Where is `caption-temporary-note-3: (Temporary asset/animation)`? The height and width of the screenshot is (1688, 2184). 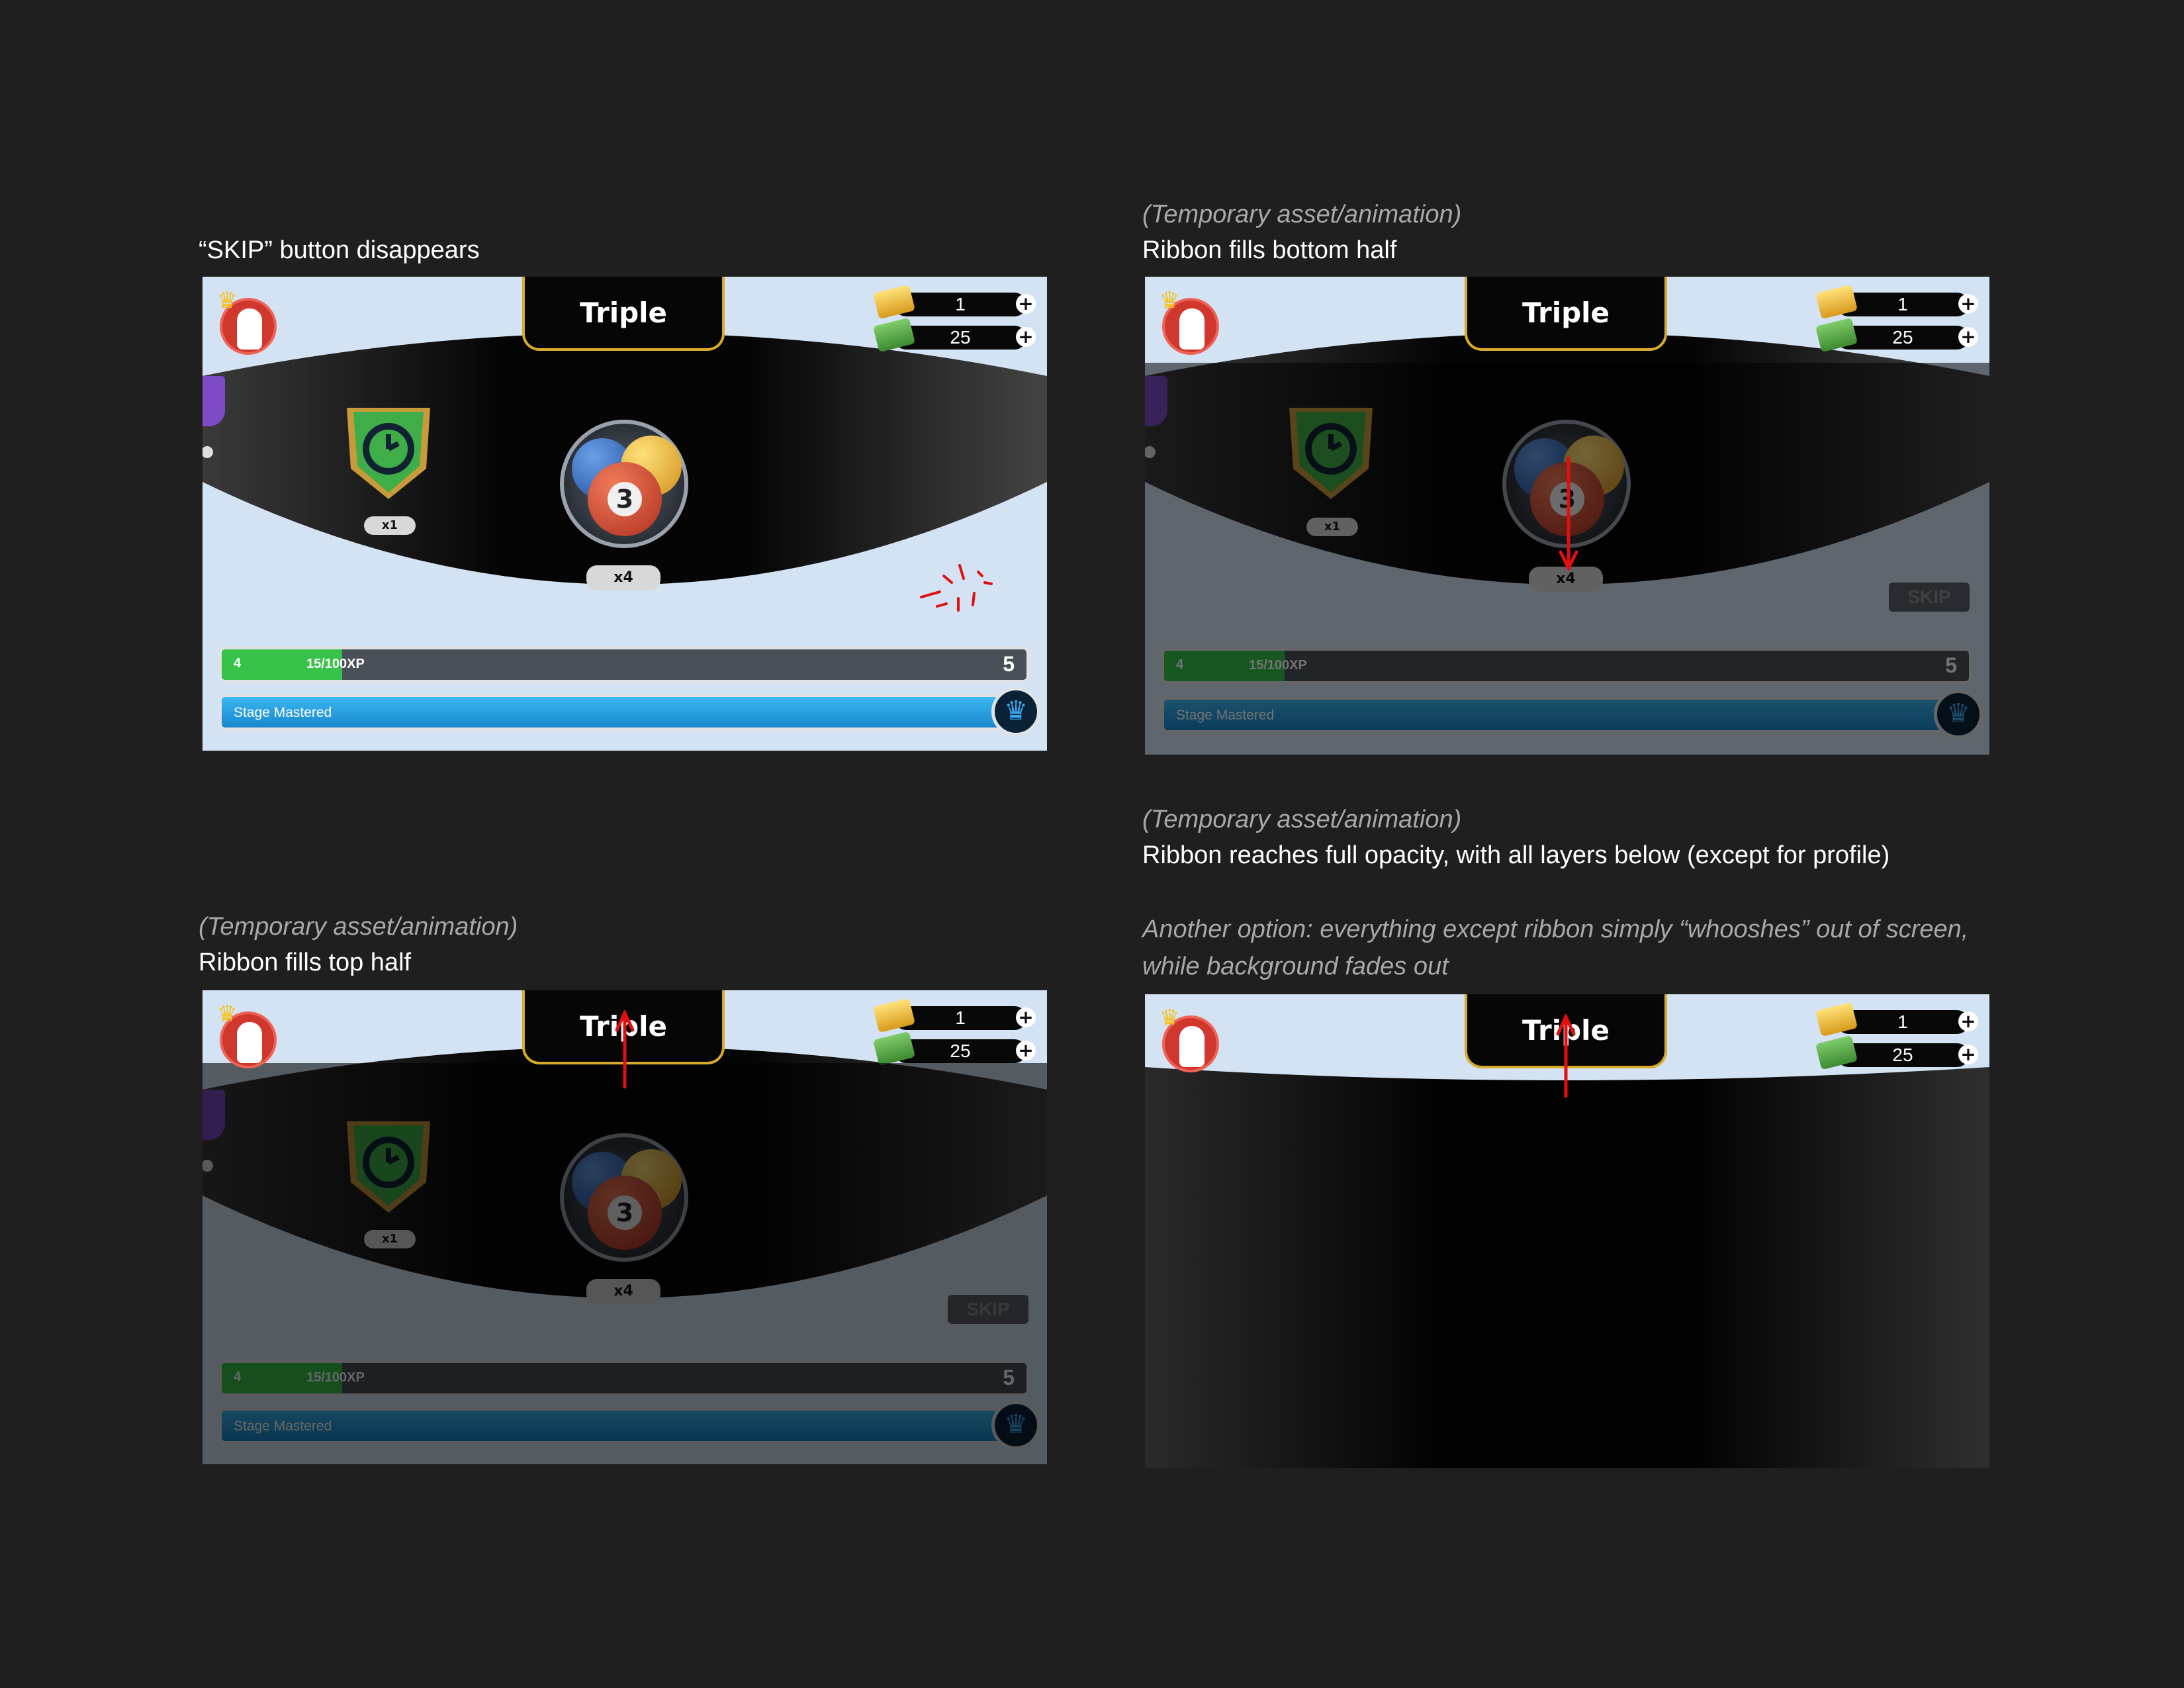
caption-temporary-note-3: (Temporary asset/animation) is located at coordinates (358, 927).